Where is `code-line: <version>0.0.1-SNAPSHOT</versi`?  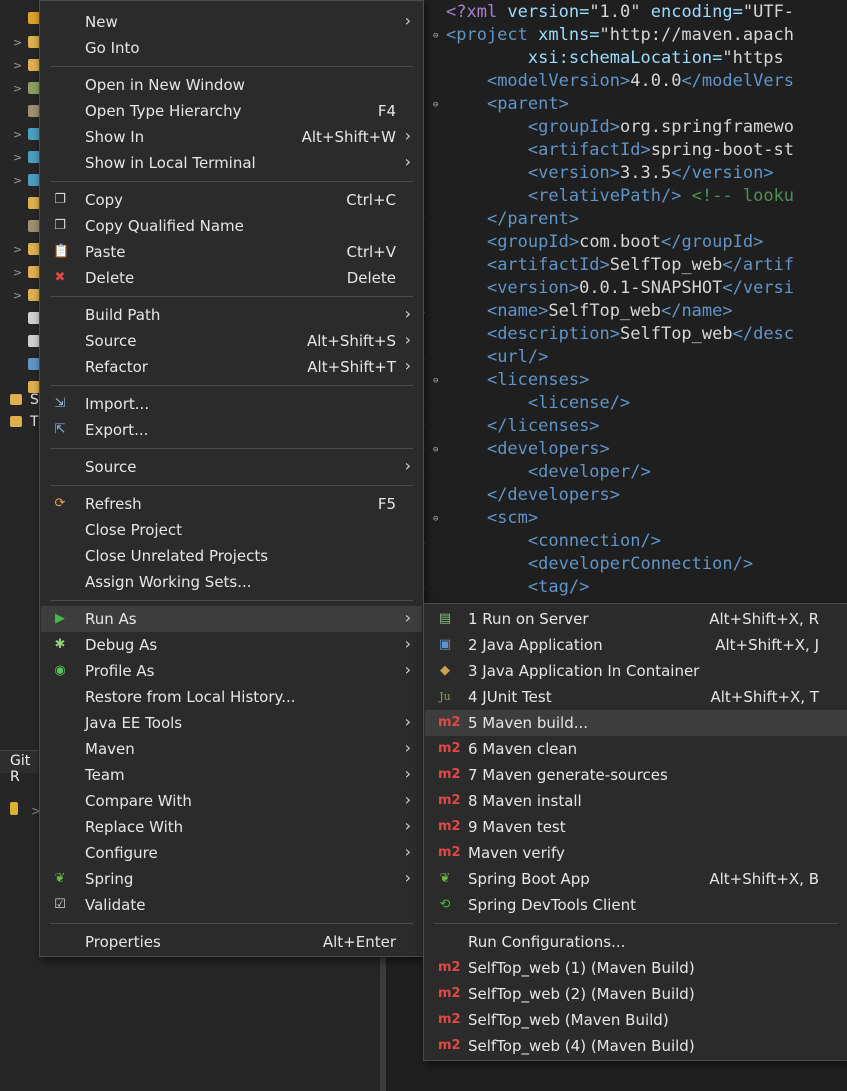 code-line: <version>0.0.1-SNAPSHOT</versi is located at coordinates (620, 288).